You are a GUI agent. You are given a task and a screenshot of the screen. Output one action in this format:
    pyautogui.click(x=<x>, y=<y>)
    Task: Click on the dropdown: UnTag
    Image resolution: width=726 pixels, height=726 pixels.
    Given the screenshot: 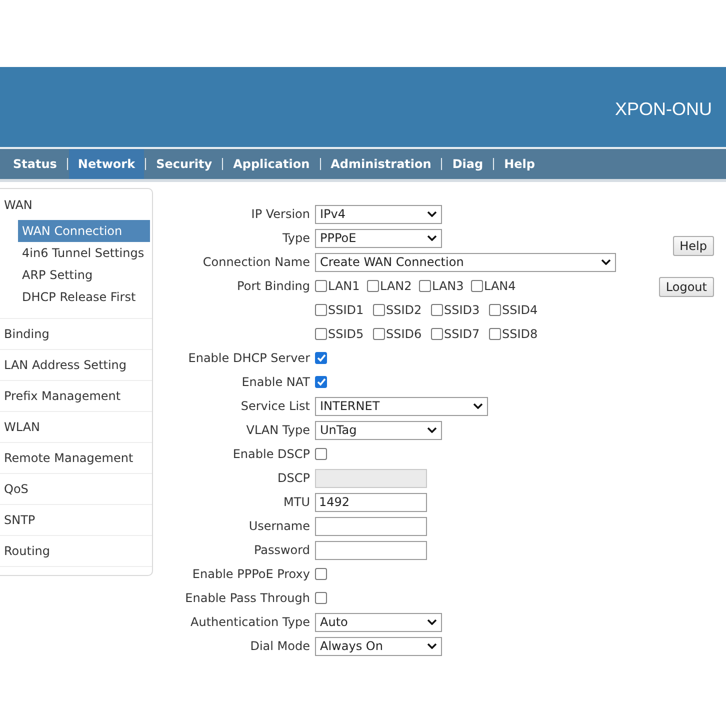 What is the action you would take?
    pyautogui.click(x=378, y=430)
    